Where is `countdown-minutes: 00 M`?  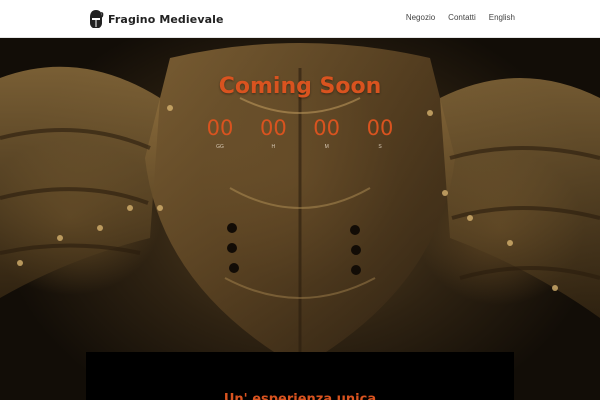
countdown-minutes: 00 M is located at coordinates (327, 133).